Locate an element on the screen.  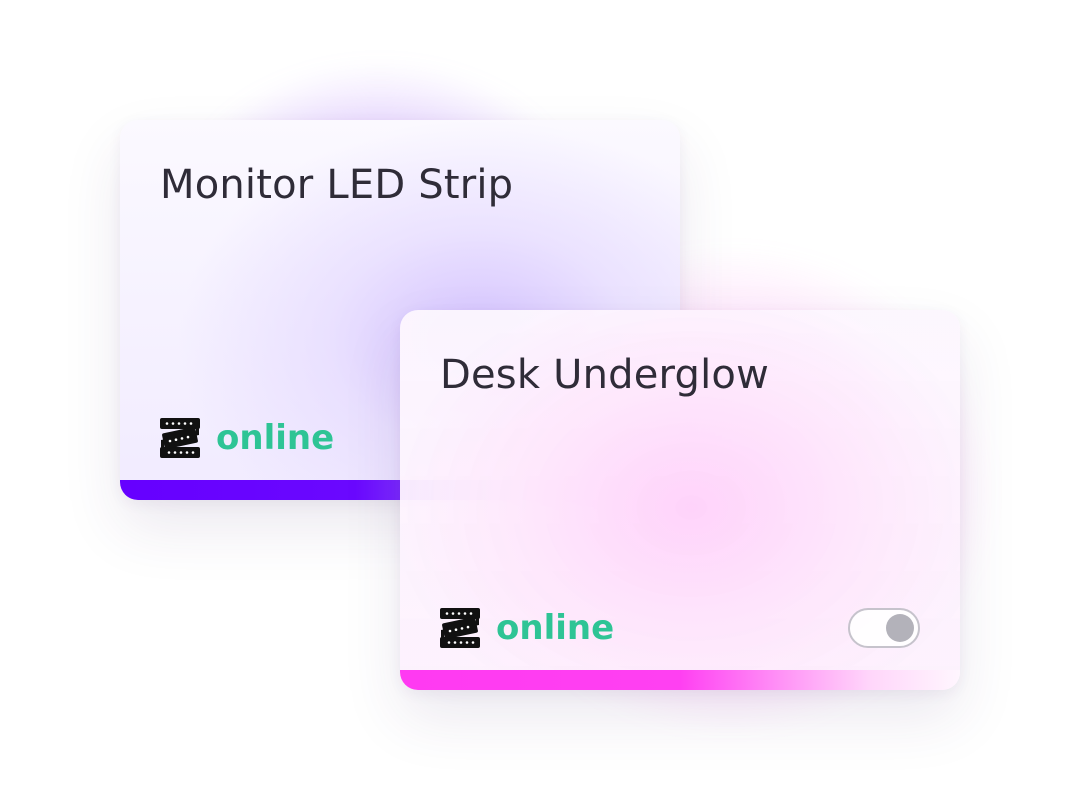
power-toggle is located at coordinates (884, 628).